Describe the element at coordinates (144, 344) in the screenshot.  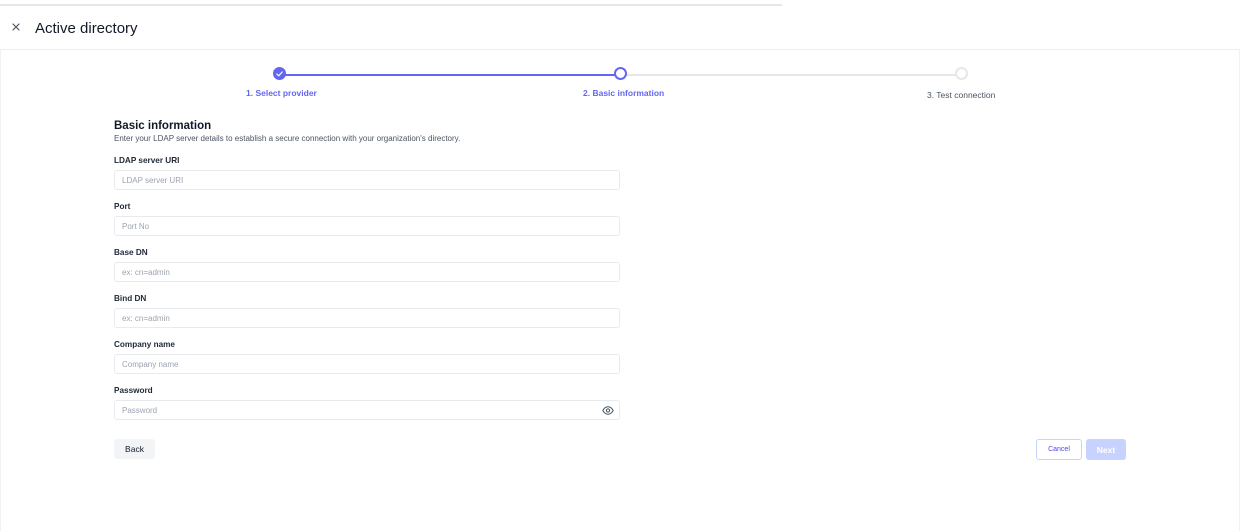
I see `company-name-label: Company name` at that location.